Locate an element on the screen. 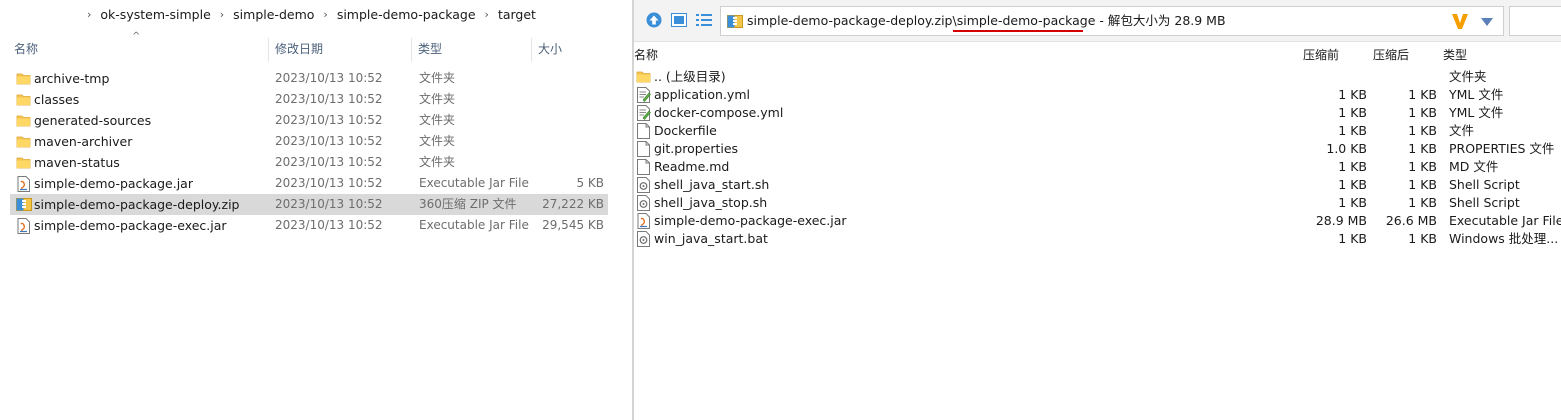  file-type: PROPERTIES 文件 is located at coordinates (1502, 148).